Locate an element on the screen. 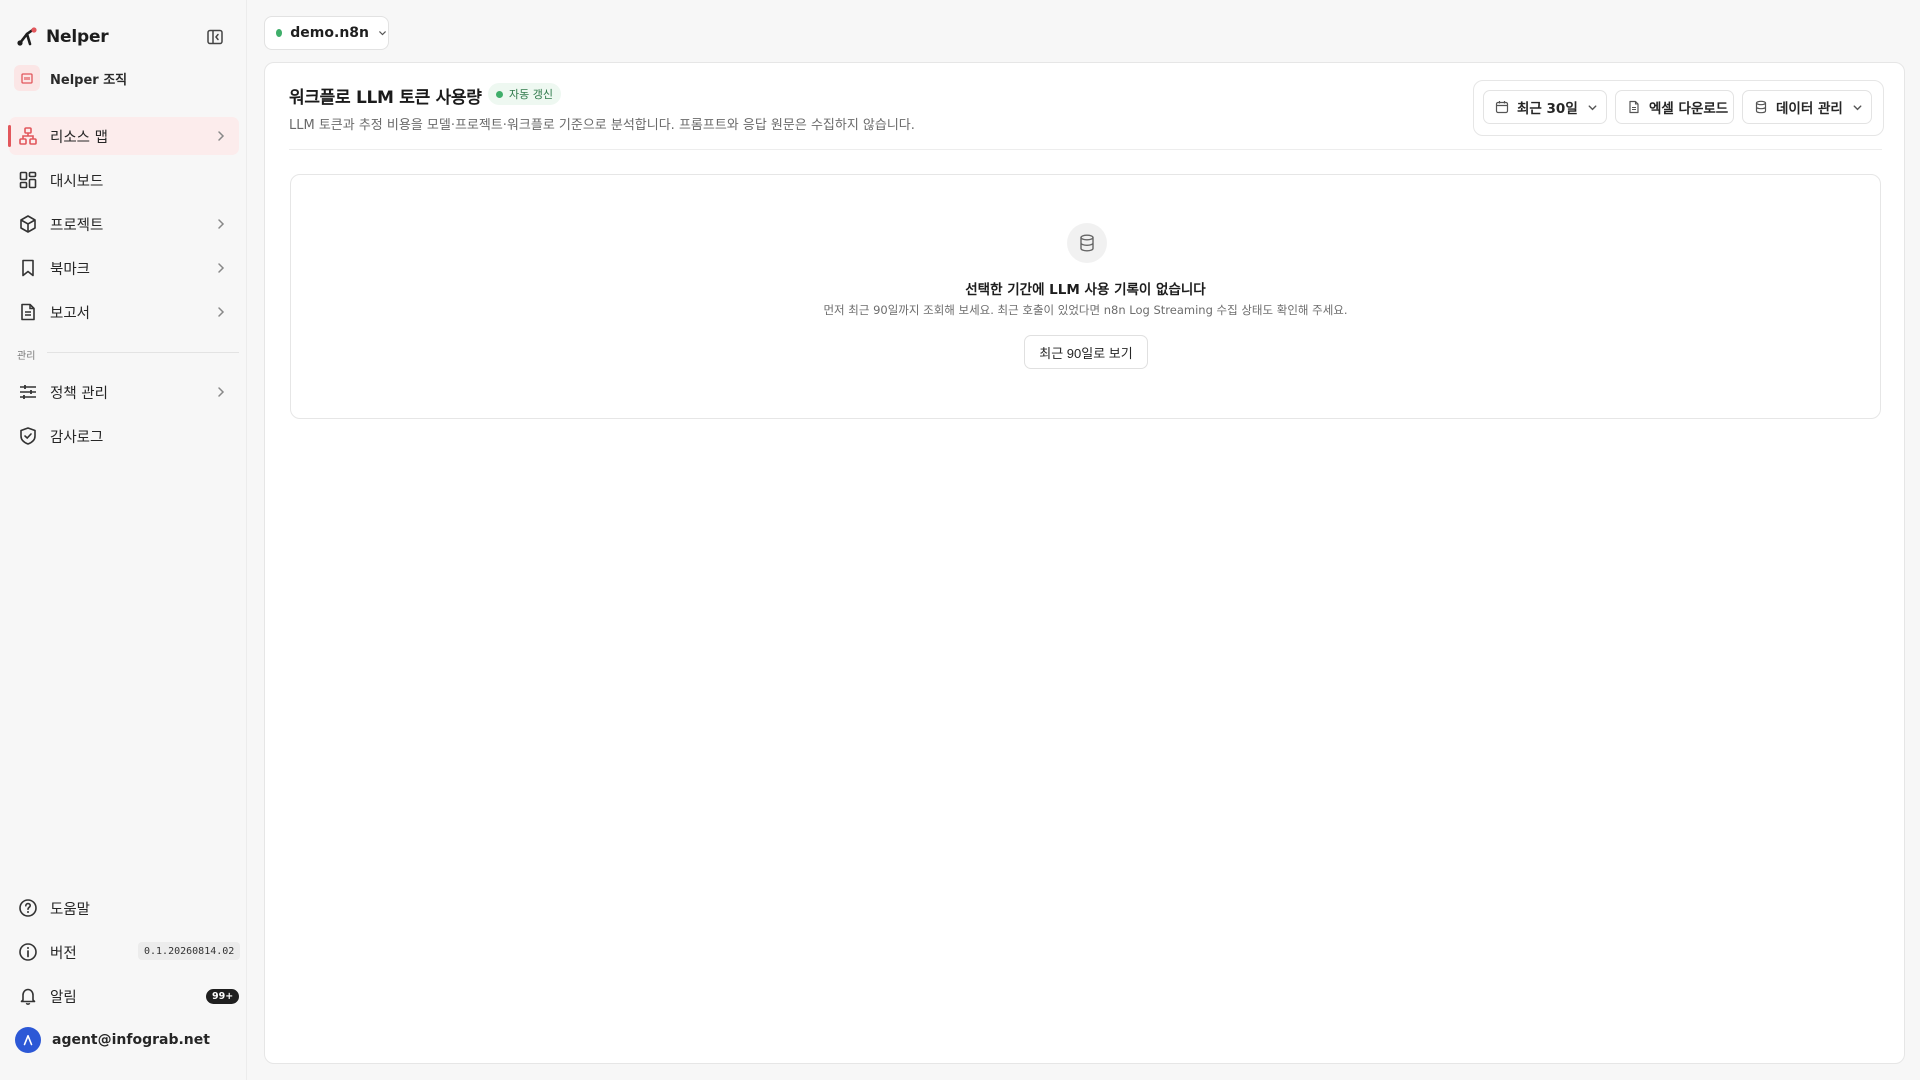  view-last-90-days-button: 최근 90일로 보기 is located at coordinates (1086, 352).